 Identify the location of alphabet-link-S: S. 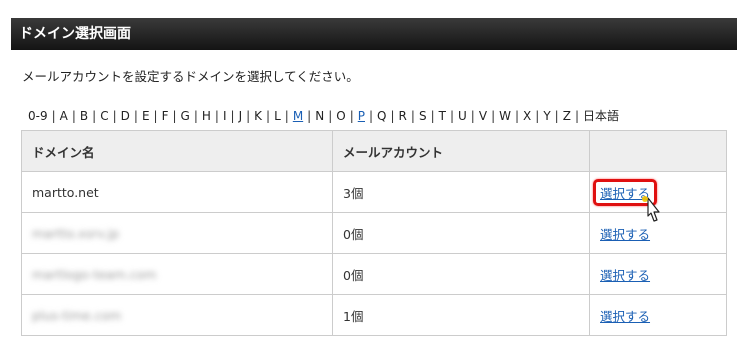
(422, 116).